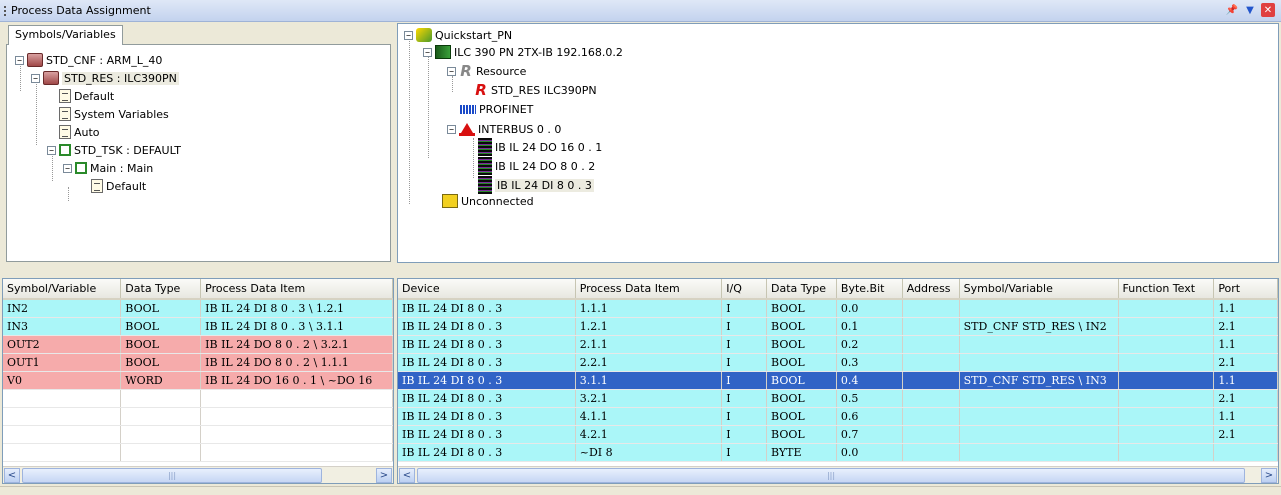 Image resolution: width=1281 pixels, height=495 pixels. What do you see at coordinates (296, 289) in the screenshot?
I see `column-header: Process Data Item` at bounding box center [296, 289].